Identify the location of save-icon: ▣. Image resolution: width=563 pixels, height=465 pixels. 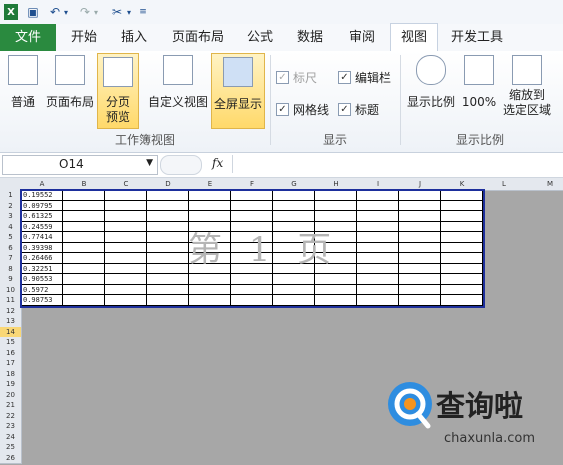
(33, 12).